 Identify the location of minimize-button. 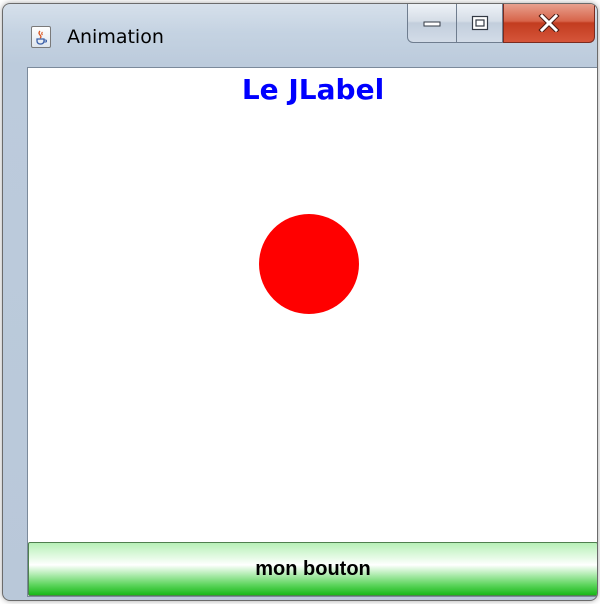
(432, 23).